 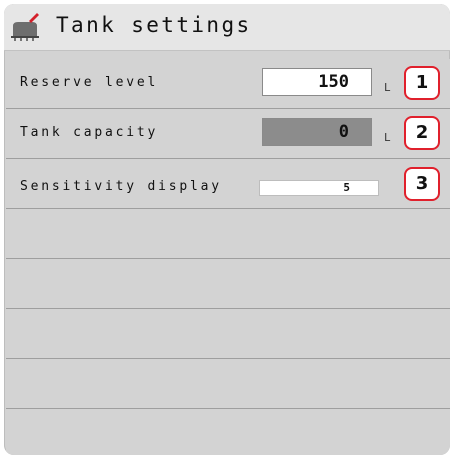 I want to click on sprayer-tank-icon, so click(x=25, y=27).